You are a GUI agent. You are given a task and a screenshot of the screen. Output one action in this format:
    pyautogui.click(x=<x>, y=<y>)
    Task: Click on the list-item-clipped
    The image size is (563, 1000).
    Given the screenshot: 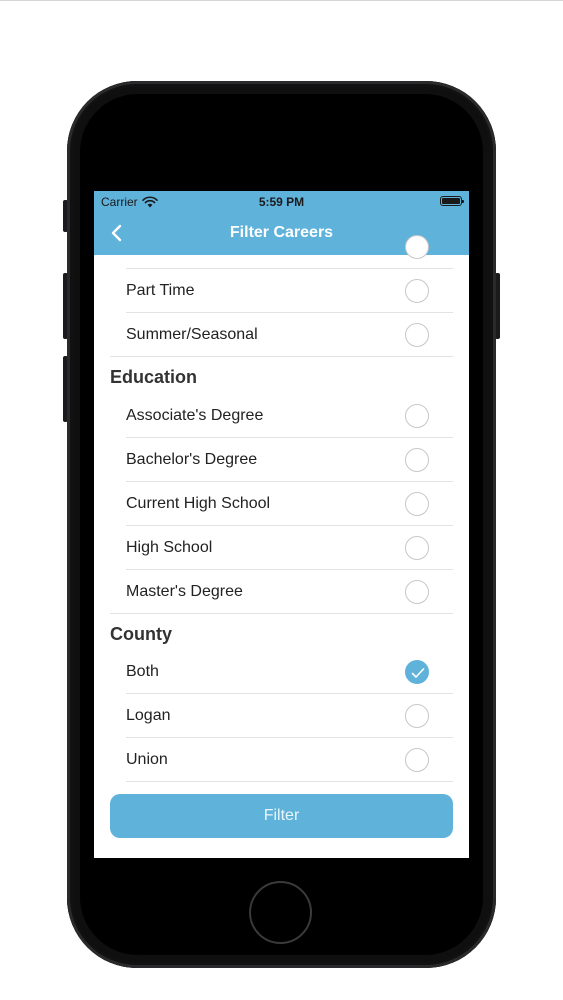 What is the action you would take?
    pyautogui.click(x=289, y=247)
    